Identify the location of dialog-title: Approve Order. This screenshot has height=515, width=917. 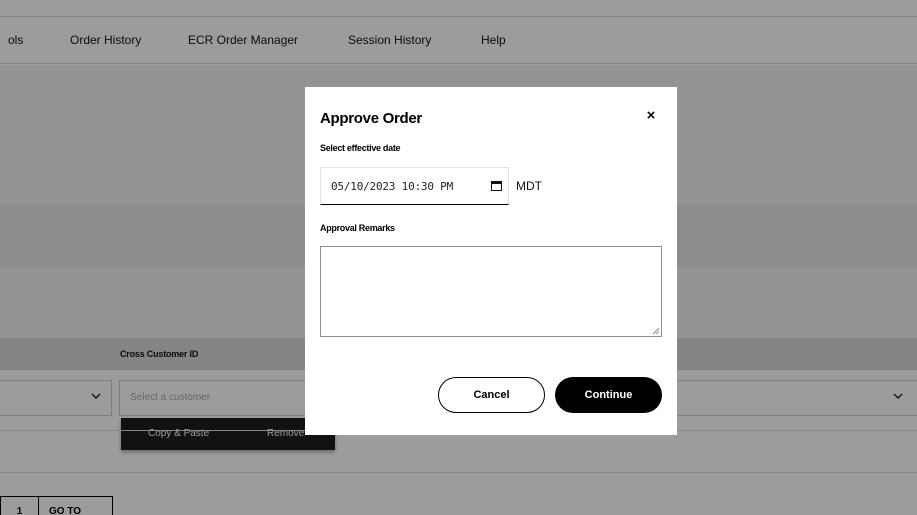
(371, 118).